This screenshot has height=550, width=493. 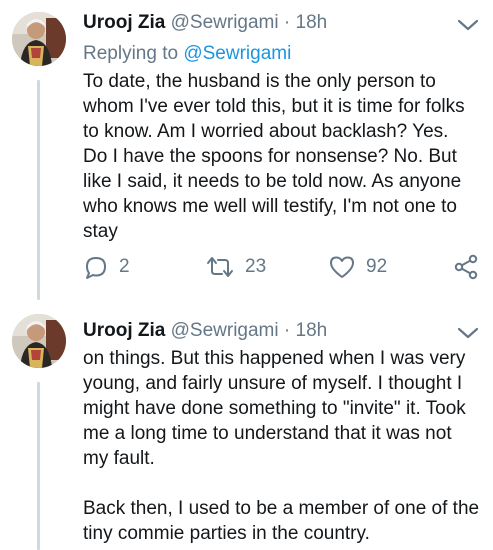 What do you see at coordinates (133, 53) in the screenshot?
I see `replying-to-prefix: Replying to` at bounding box center [133, 53].